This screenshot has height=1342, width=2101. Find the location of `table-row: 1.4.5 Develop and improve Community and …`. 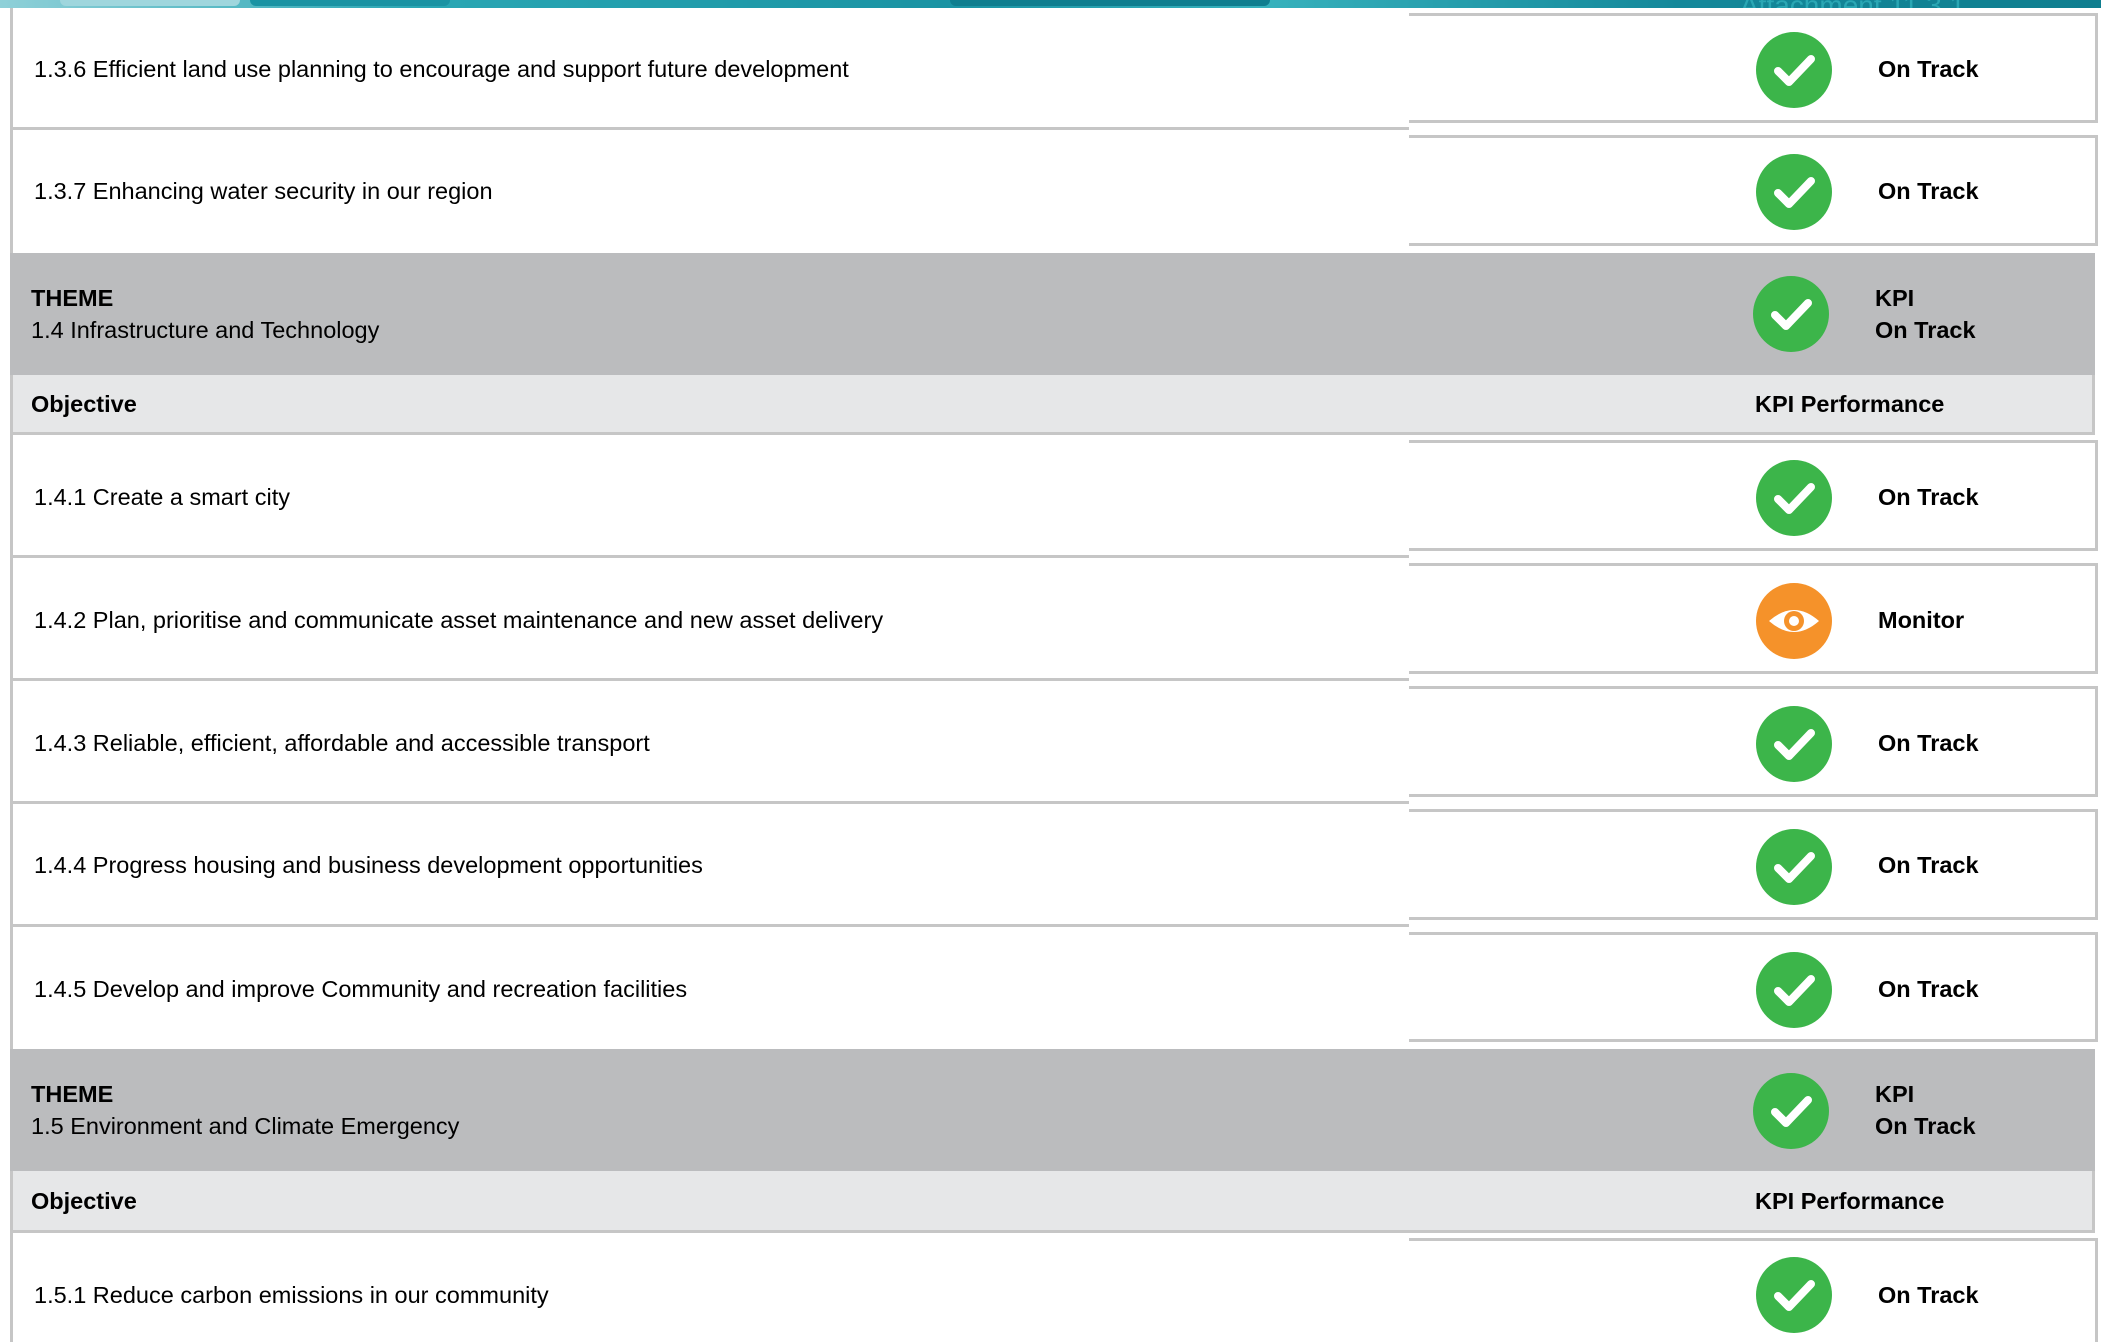

table-row: 1.4.5 Develop and improve Community and … is located at coordinates (1054, 988).